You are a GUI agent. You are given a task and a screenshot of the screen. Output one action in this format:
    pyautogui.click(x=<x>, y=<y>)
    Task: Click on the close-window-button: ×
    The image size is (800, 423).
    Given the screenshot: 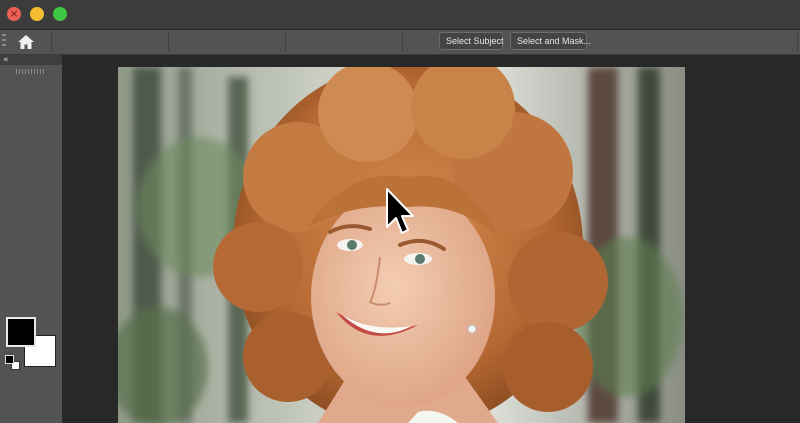 What is the action you would take?
    pyautogui.click(x=14, y=14)
    